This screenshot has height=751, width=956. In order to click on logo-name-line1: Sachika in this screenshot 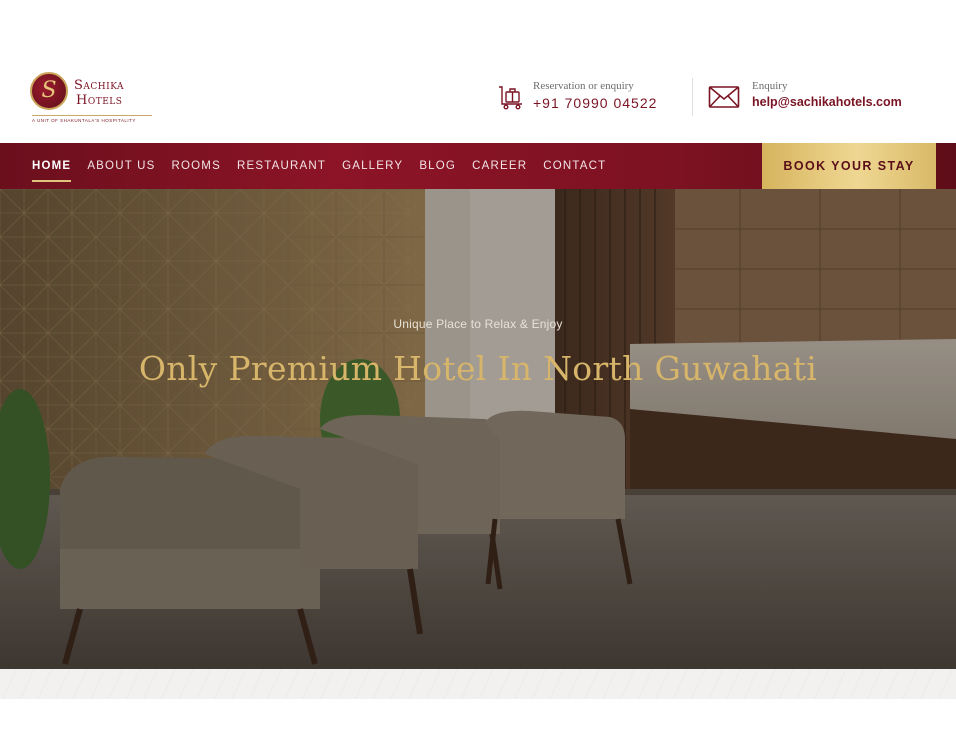, I will do `click(99, 85)`.